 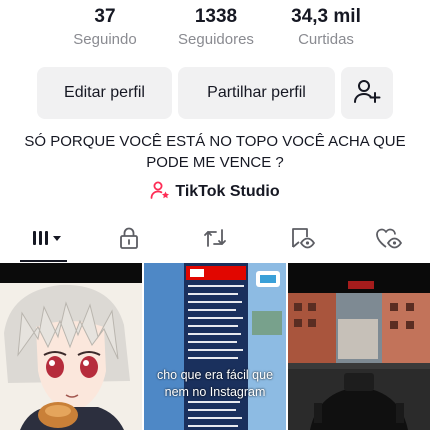 I want to click on following-stat: 37 Seguindo, so click(x=105, y=27).